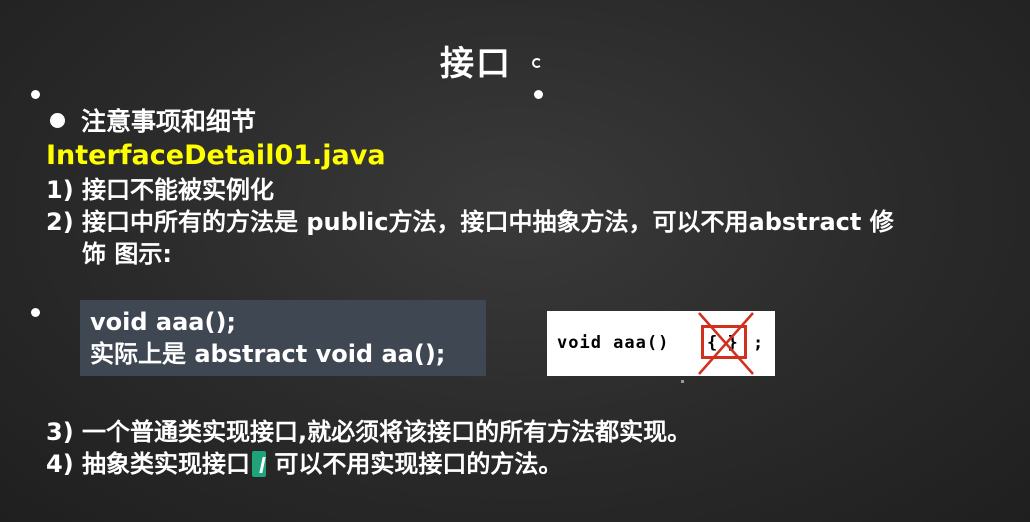 The width and height of the screenshot is (1030, 522). I want to click on code-line-2: 实际上是 abstract void aa();, so click(268, 354).